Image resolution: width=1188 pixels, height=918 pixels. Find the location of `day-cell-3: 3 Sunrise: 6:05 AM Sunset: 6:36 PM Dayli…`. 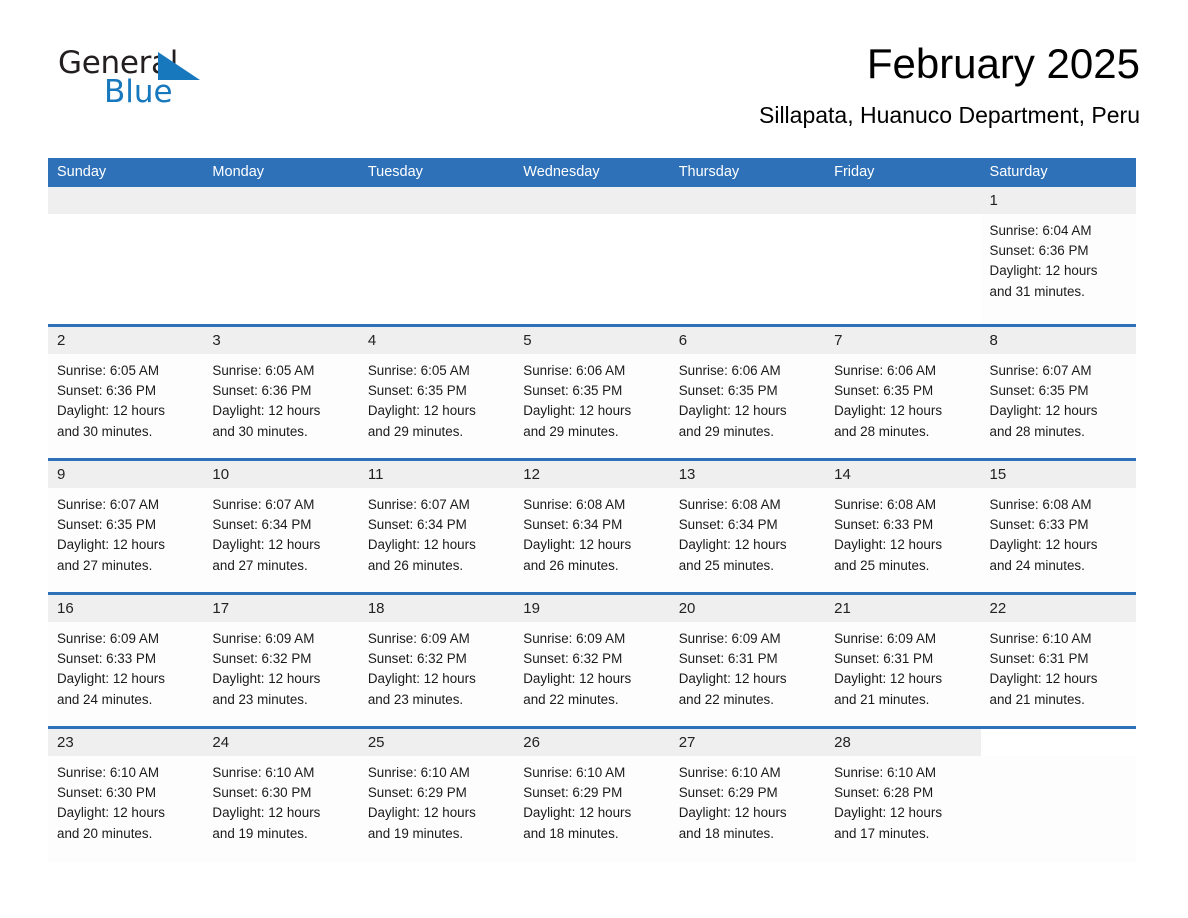

day-cell-3: 3 Sunrise: 6:05 AM Sunset: 6:36 PM Dayli… is located at coordinates (281, 392).